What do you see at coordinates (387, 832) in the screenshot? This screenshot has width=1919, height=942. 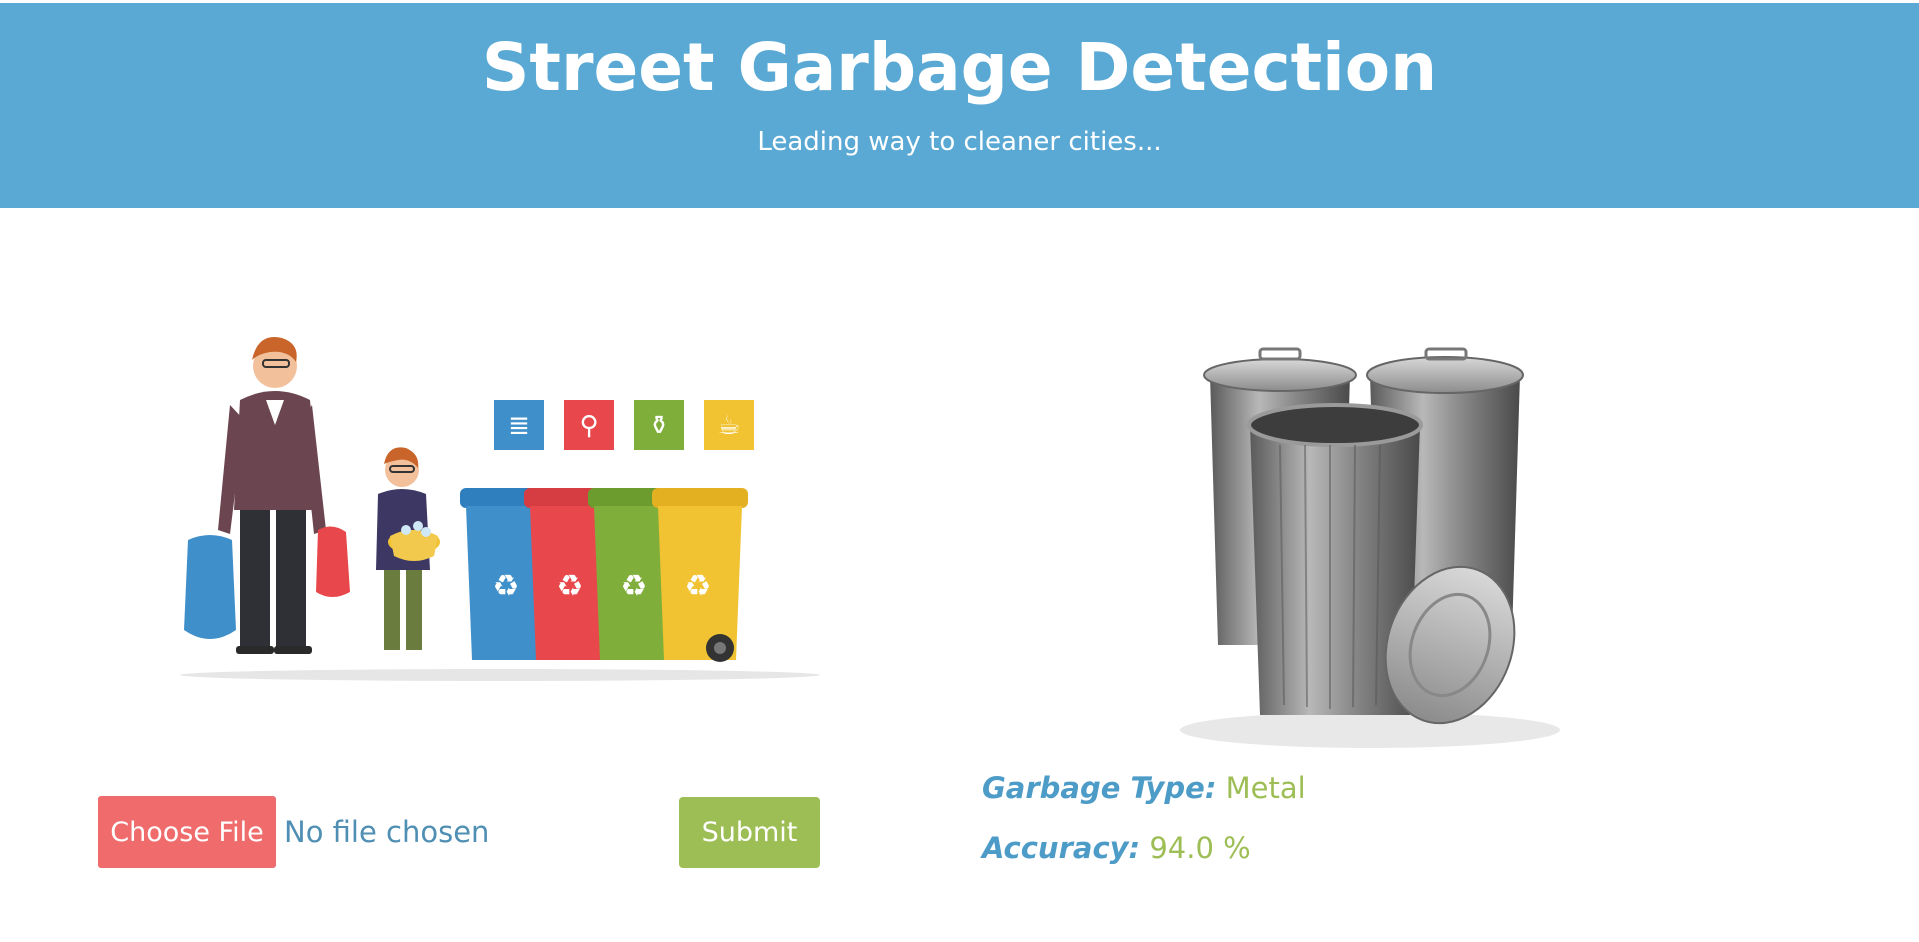 I see `file-status-text: No file chosen` at bounding box center [387, 832].